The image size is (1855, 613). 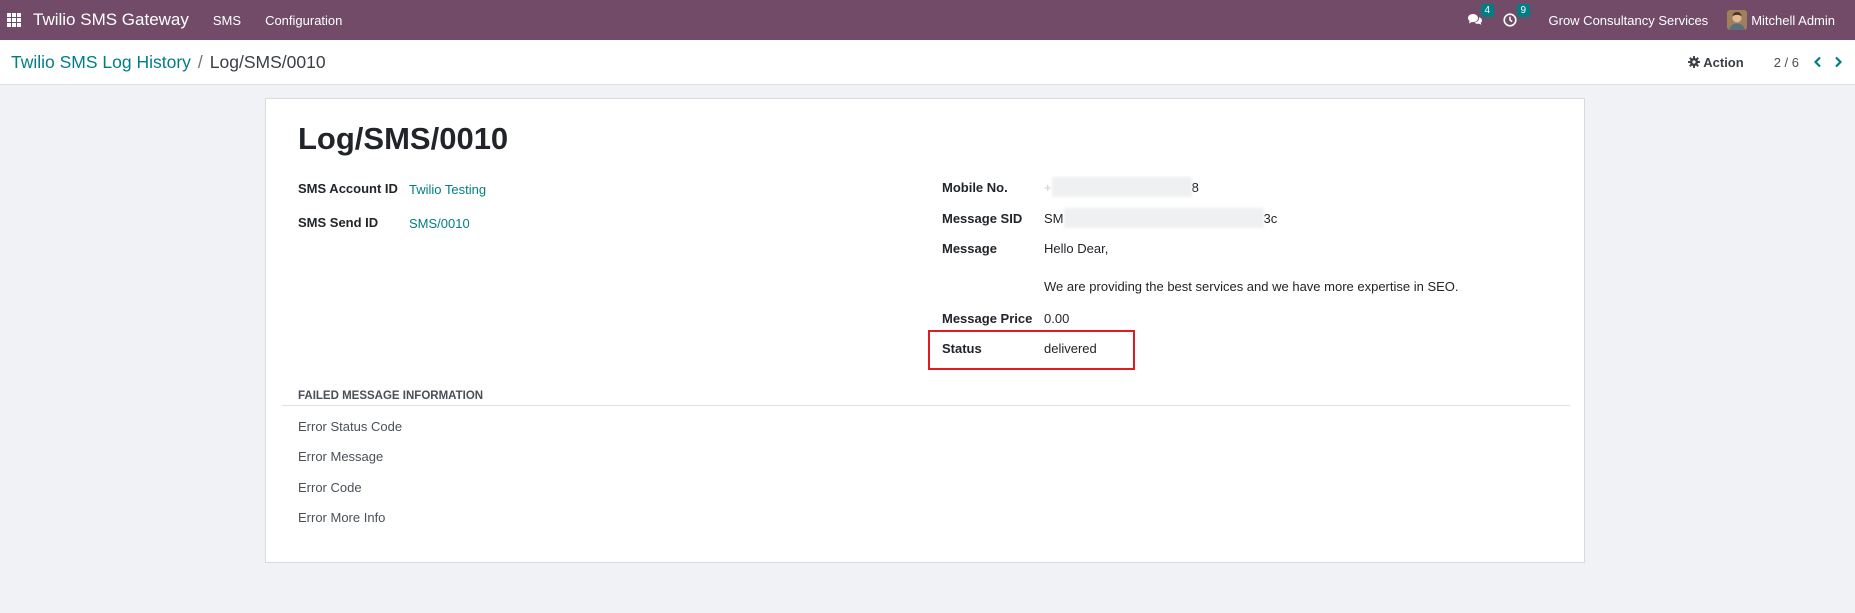 What do you see at coordinates (1195, 187) in the screenshot?
I see `mobile-value-end: 8` at bounding box center [1195, 187].